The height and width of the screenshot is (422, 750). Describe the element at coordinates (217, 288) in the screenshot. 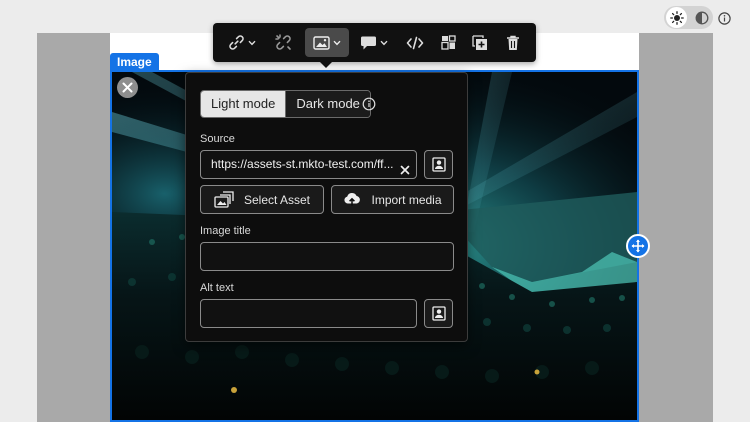

I see `alt-text-label: Alt text` at that location.